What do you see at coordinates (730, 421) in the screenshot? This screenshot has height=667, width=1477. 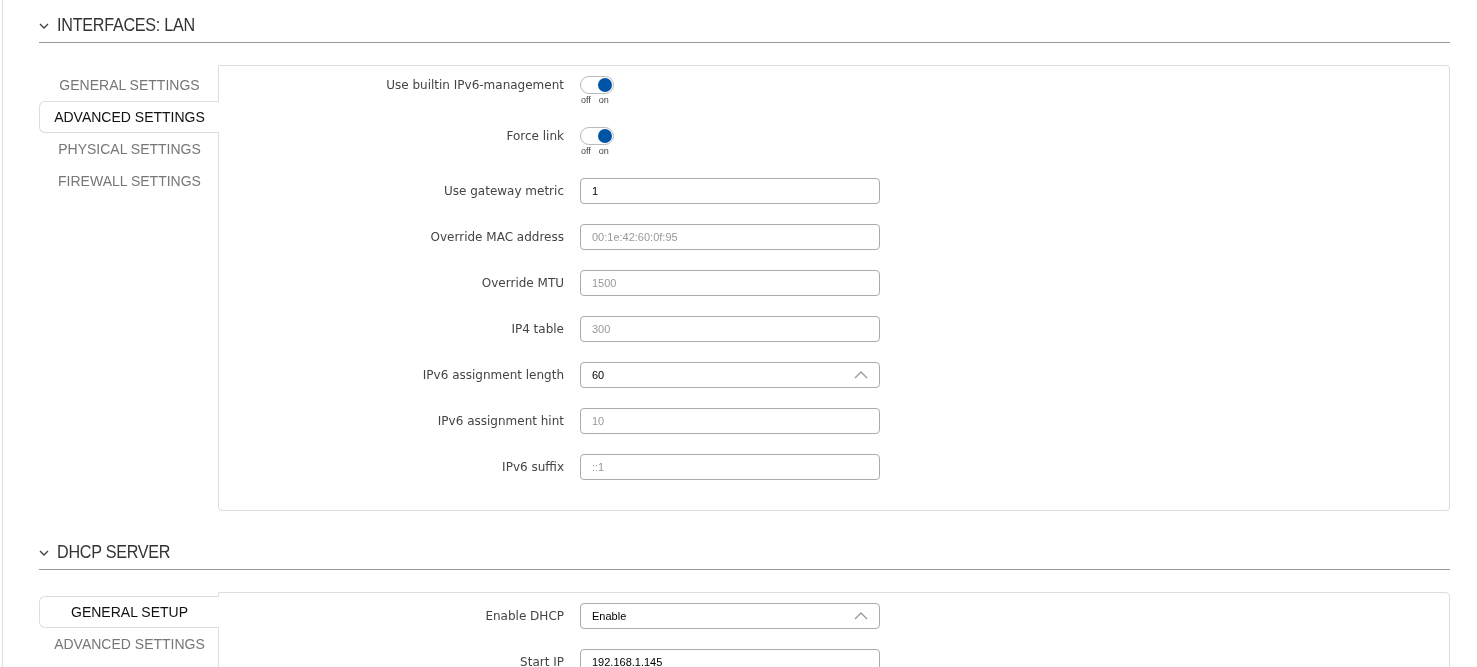 I see `input-field: 10` at bounding box center [730, 421].